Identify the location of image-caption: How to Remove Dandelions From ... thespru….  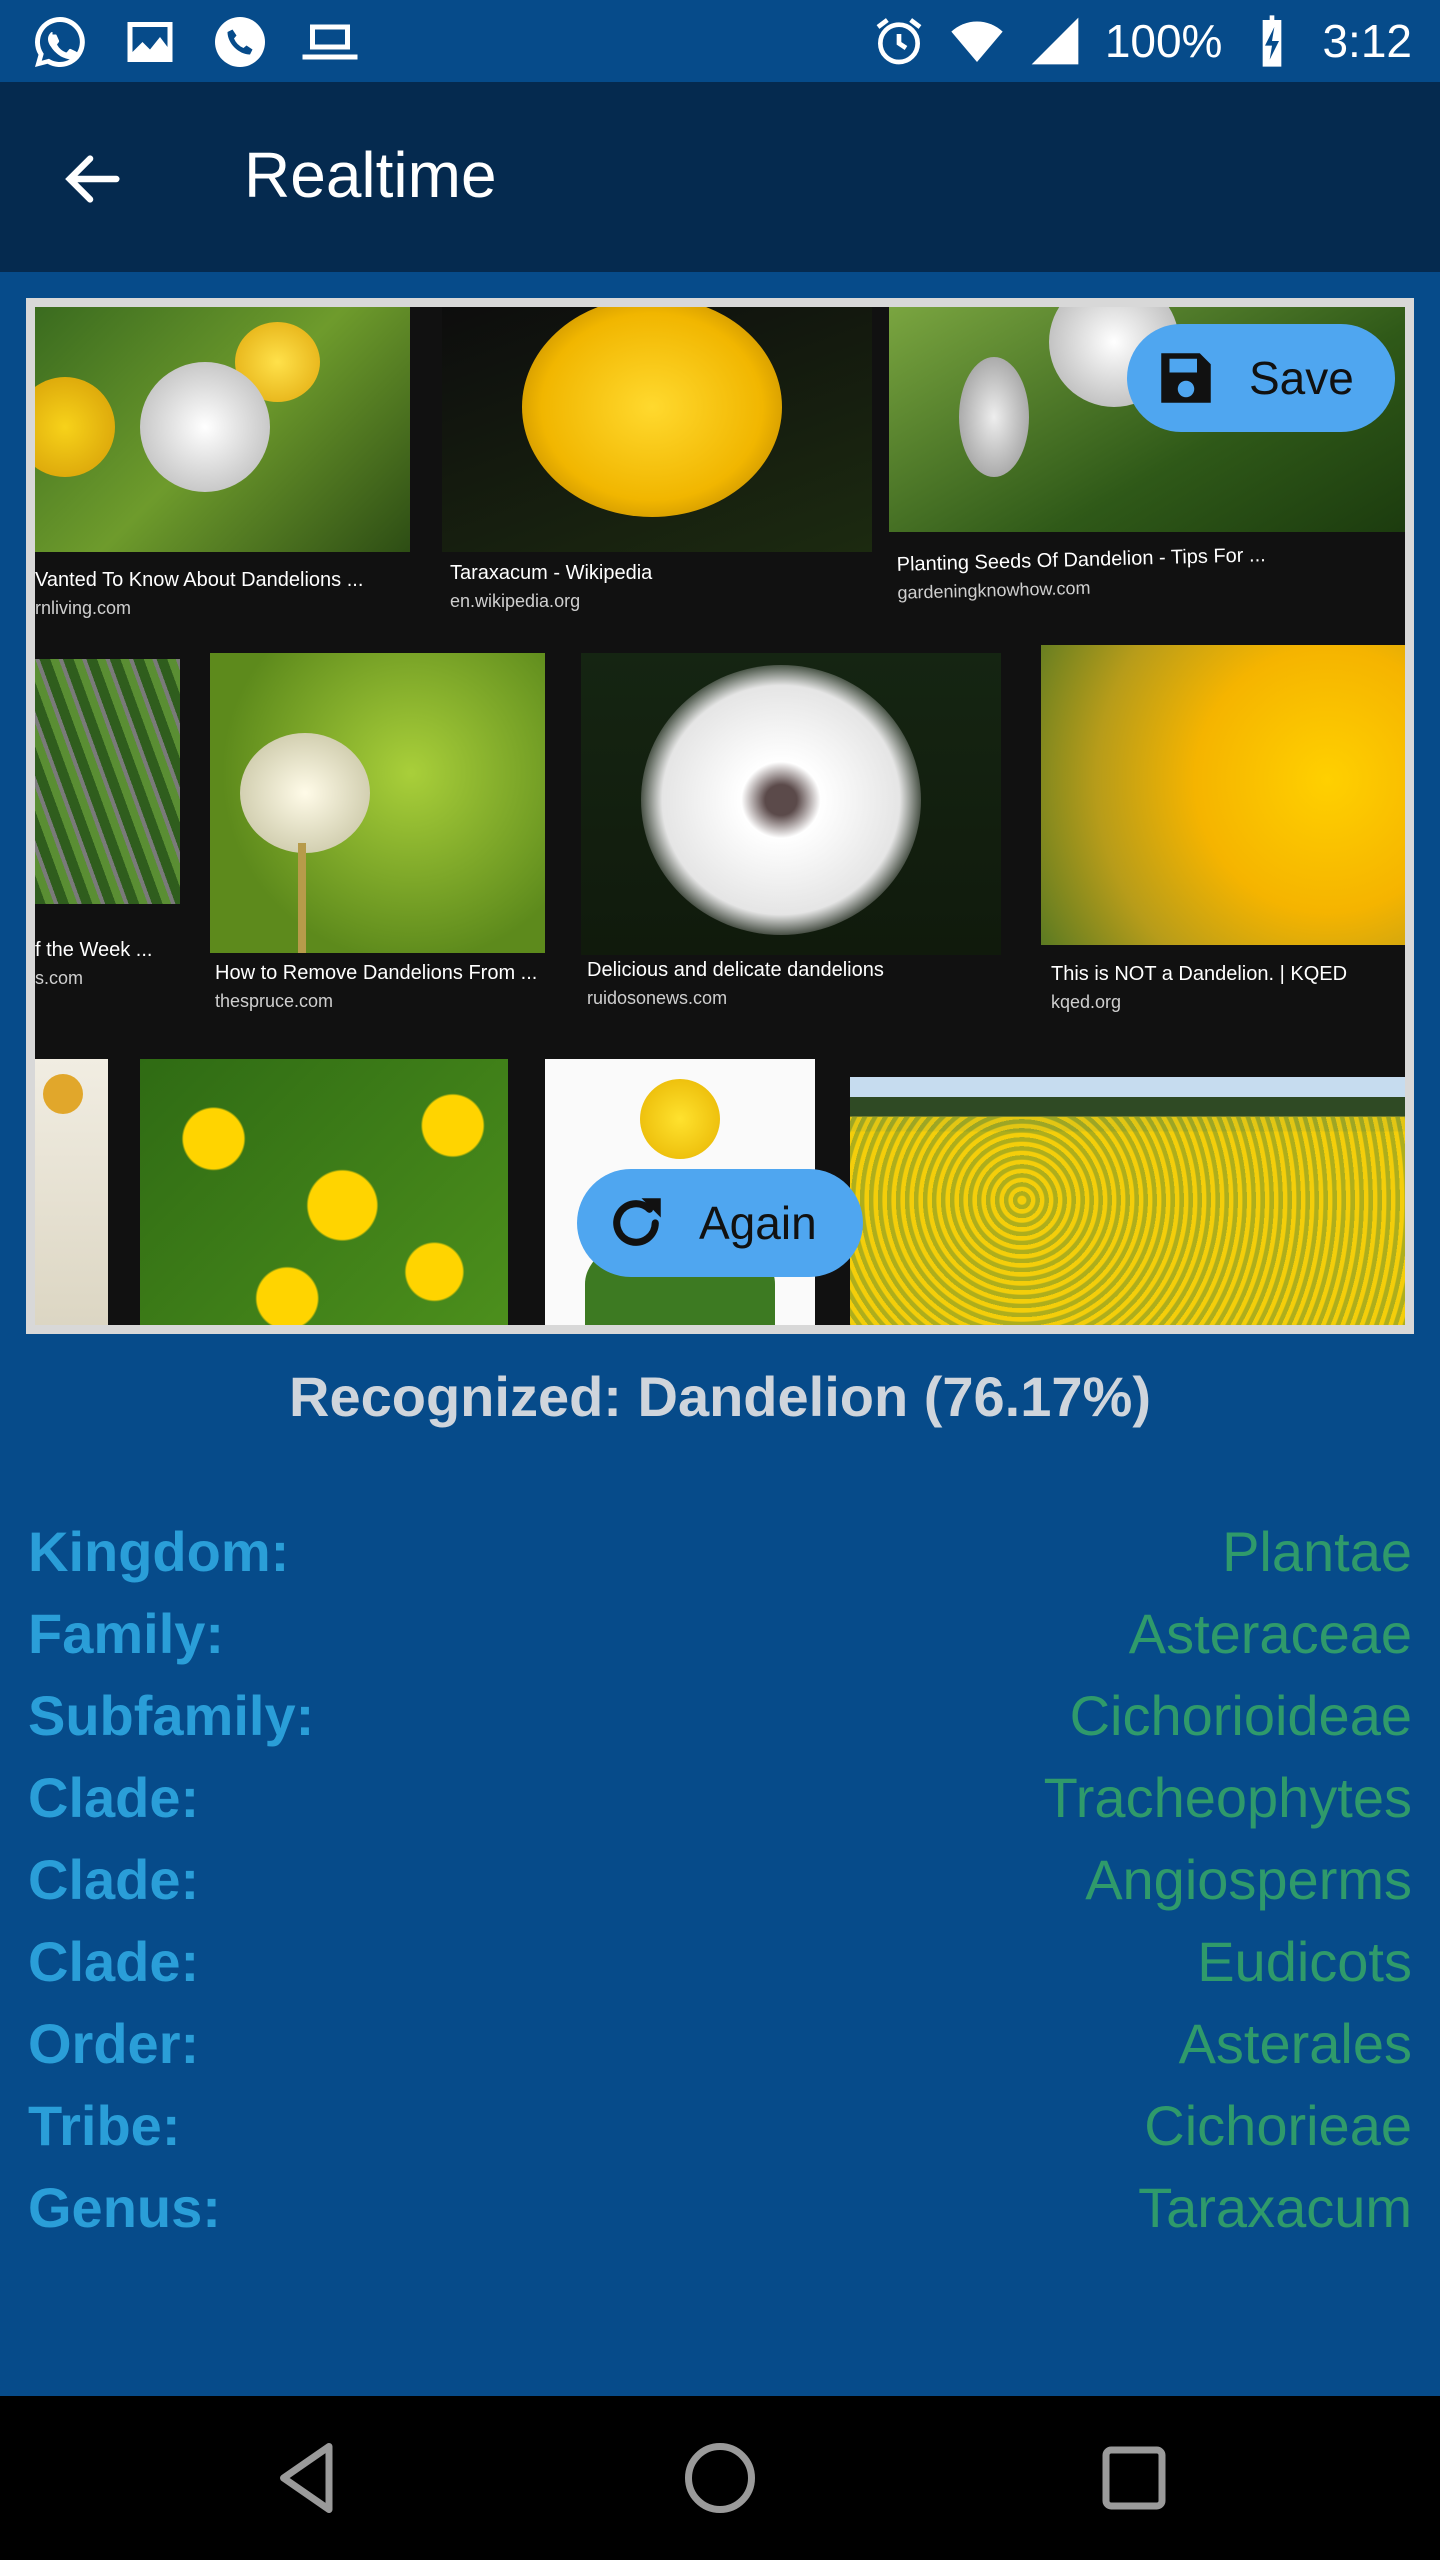
(376, 986).